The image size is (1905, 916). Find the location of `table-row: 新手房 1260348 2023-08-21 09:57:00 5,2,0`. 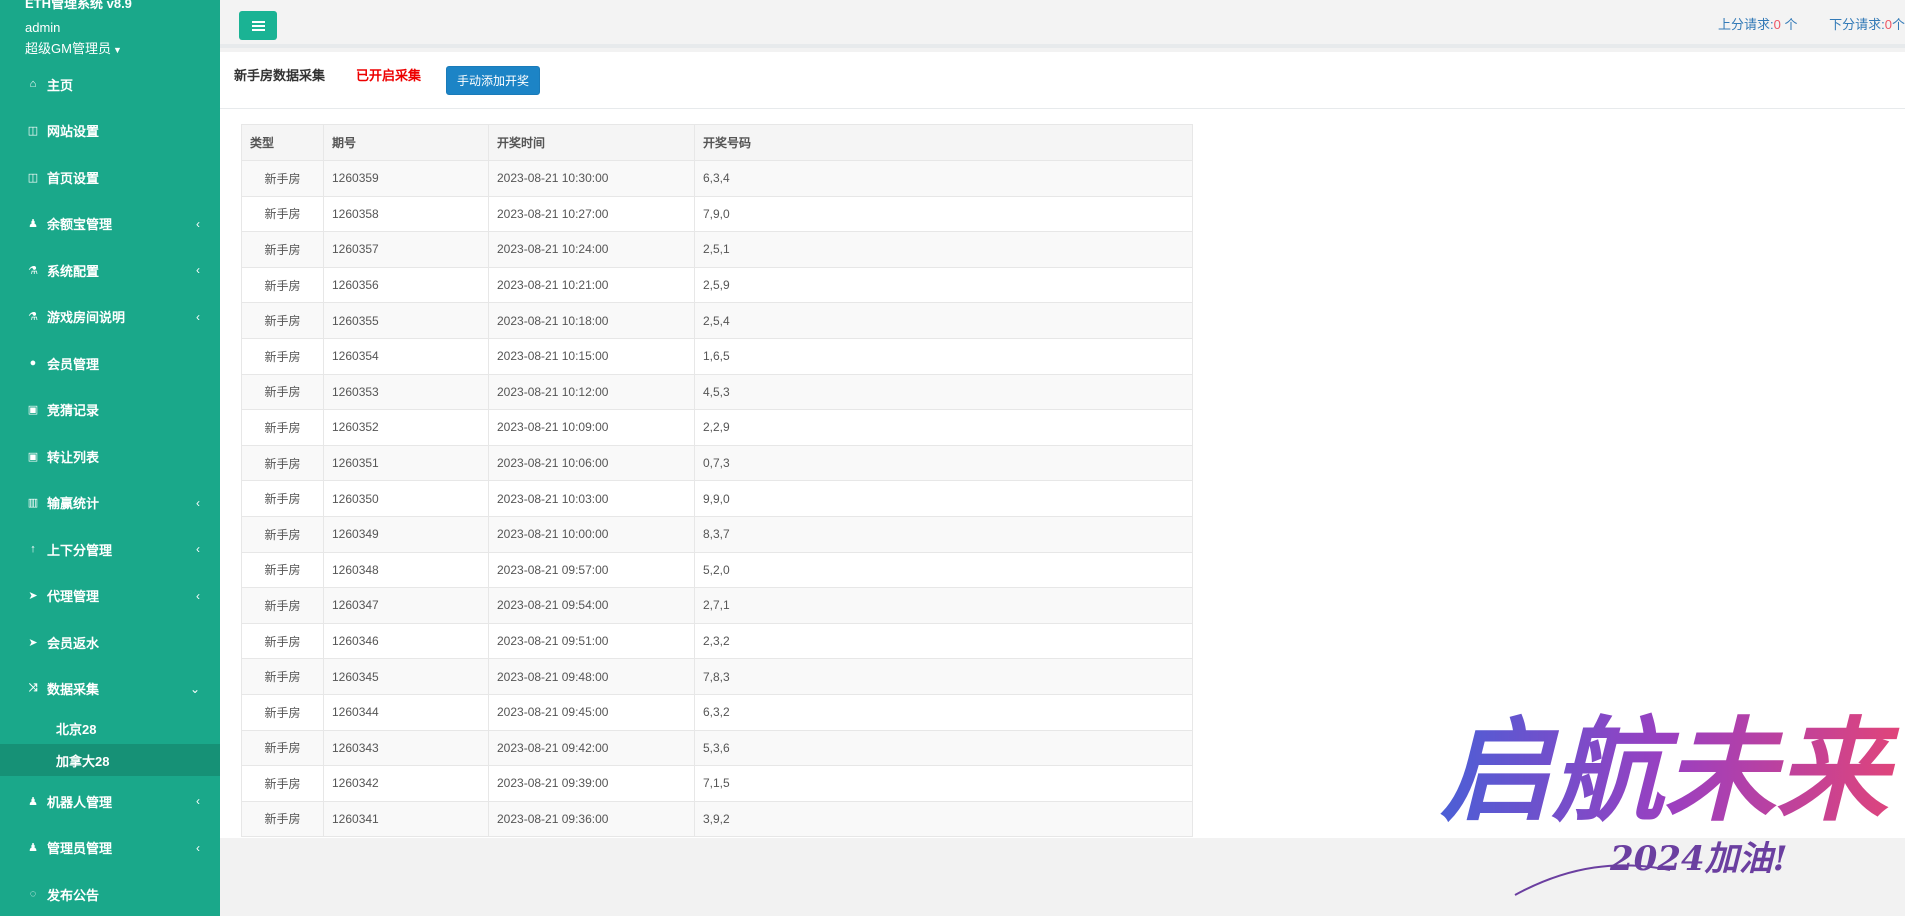

table-row: 新手房 1260348 2023-08-21 09:57:00 5,2,0 is located at coordinates (717, 570).